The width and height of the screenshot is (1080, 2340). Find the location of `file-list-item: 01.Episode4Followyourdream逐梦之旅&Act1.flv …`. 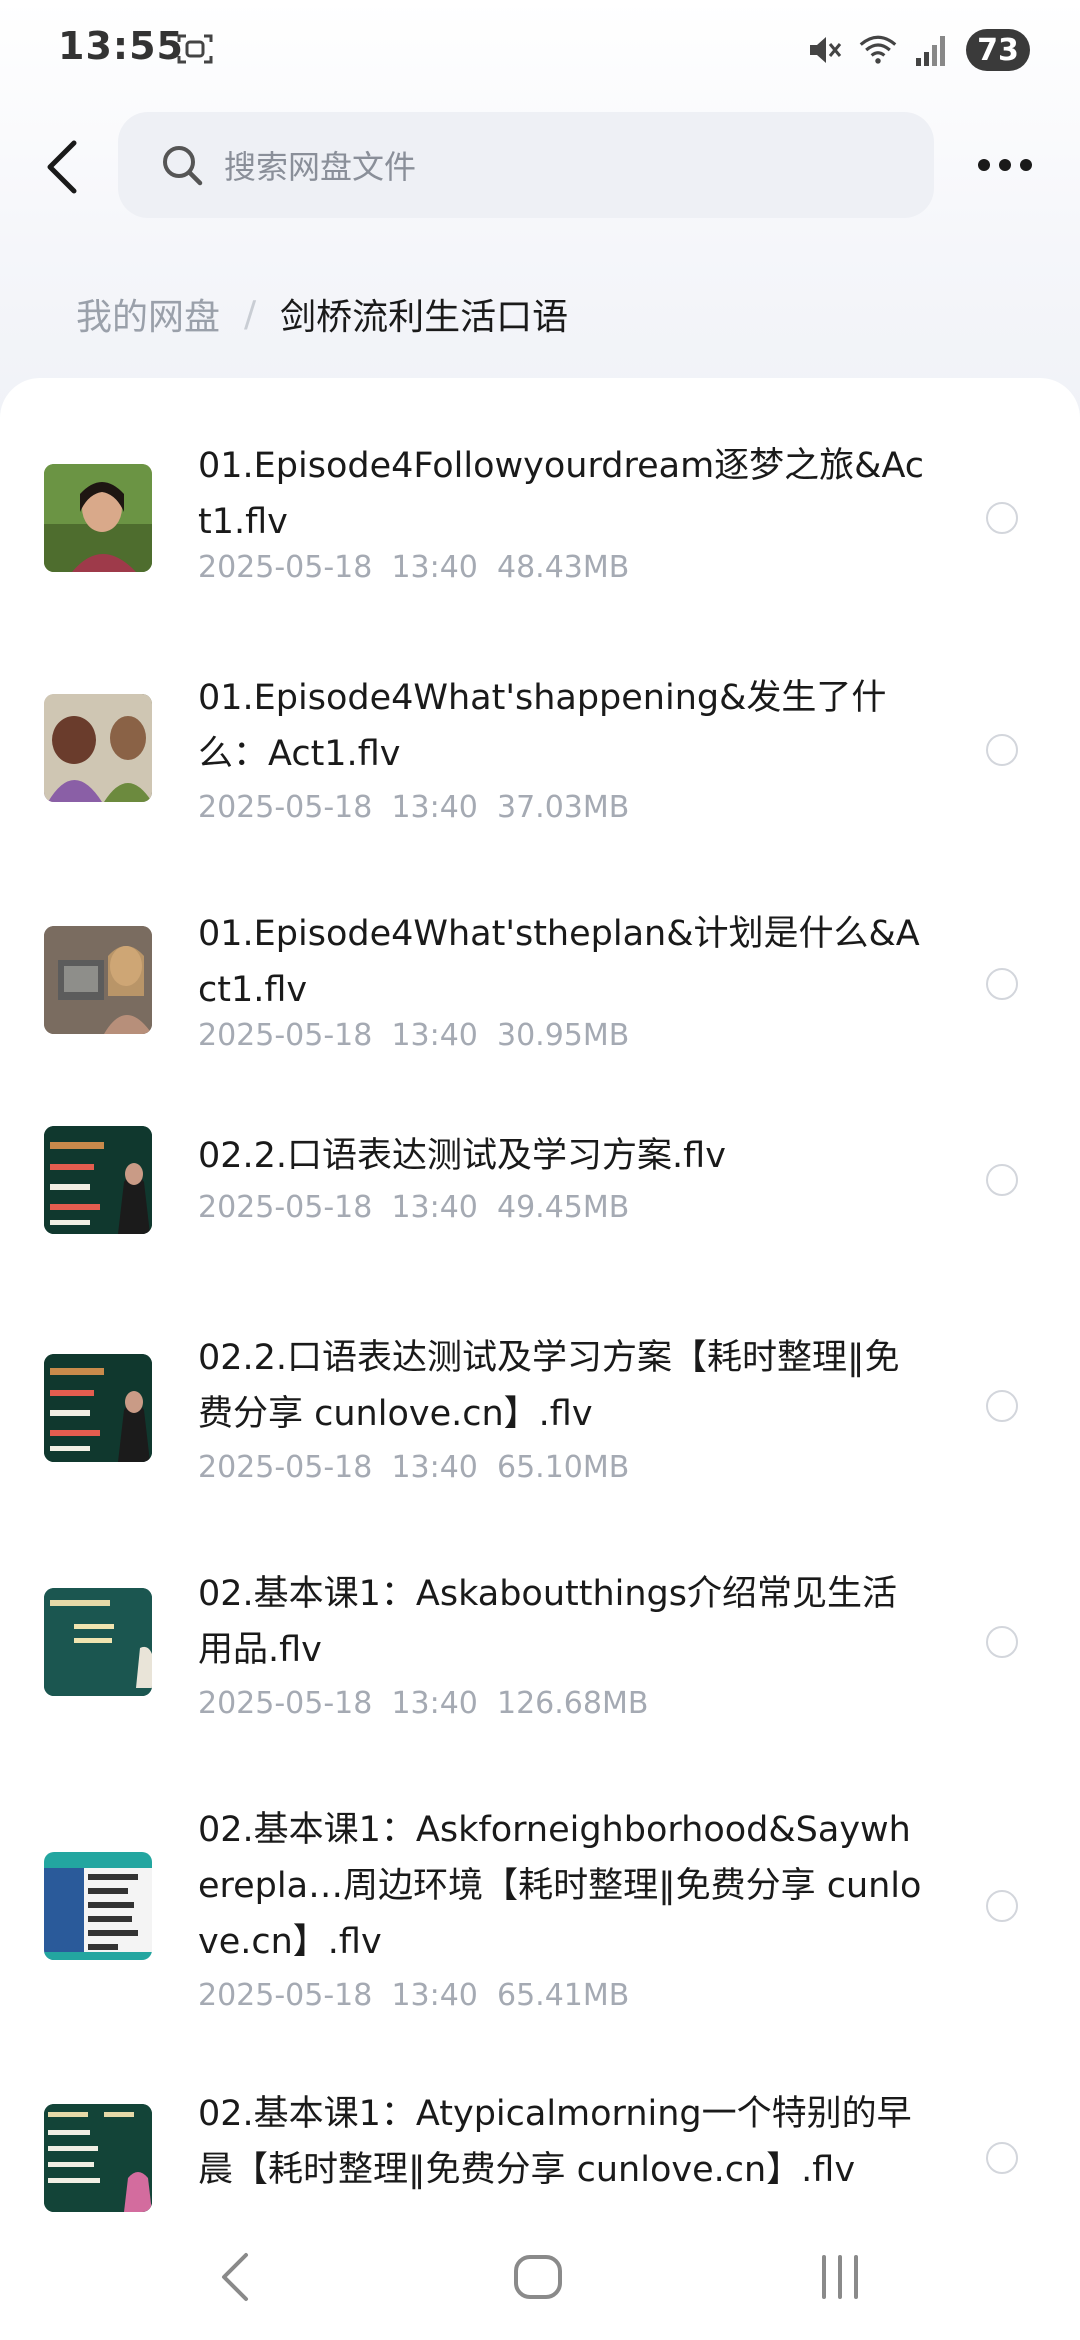

file-list-item: 01.Episode4Followyourdream逐梦之旅&Act1.flv … is located at coordinates (540, 528).